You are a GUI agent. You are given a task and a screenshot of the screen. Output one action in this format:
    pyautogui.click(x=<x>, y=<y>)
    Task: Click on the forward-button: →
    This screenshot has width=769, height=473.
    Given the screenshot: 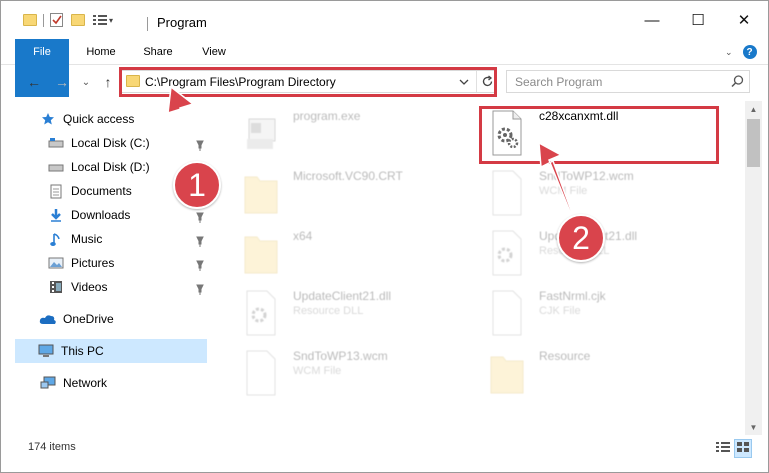 What is the action you would take?
    pyautogui.click(x=62, y=82)
    